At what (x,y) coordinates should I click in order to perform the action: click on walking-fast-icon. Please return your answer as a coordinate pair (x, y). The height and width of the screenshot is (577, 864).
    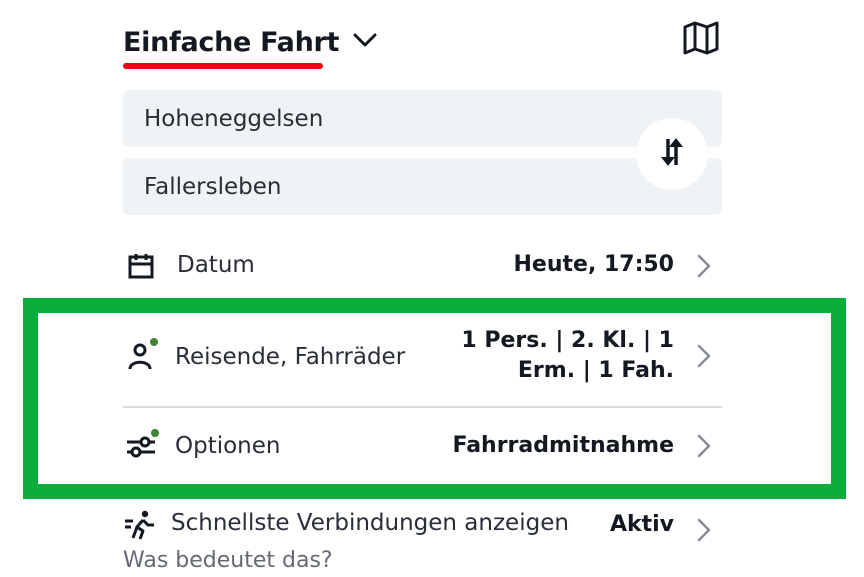
    Looking at the image, I should click on (140, 525).